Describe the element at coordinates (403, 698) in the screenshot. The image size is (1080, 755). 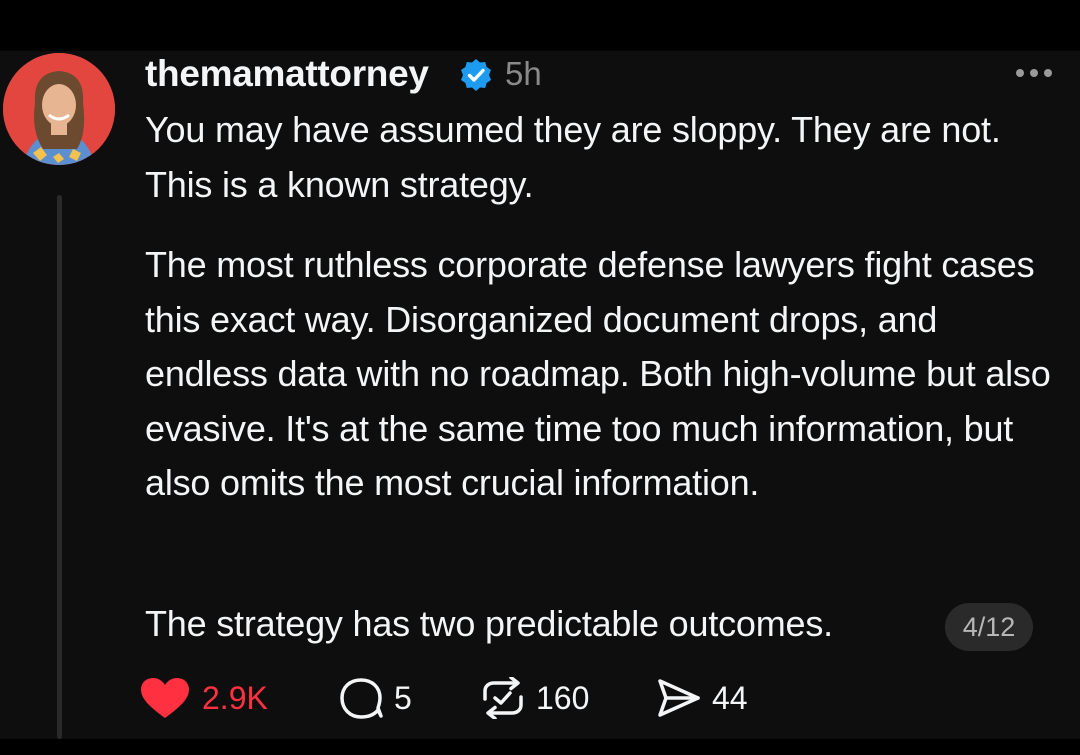
I see `reply-count: 5` at that location.